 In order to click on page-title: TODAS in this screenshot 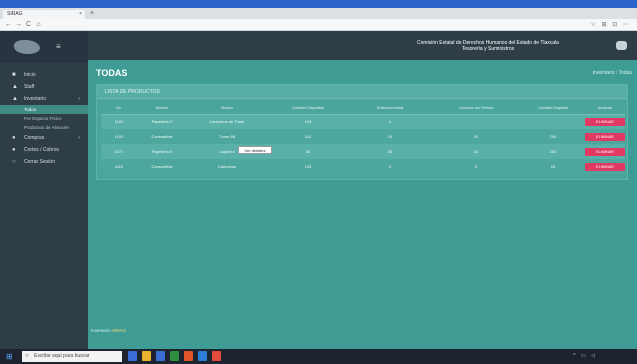, I will do `click(112, 73)`.